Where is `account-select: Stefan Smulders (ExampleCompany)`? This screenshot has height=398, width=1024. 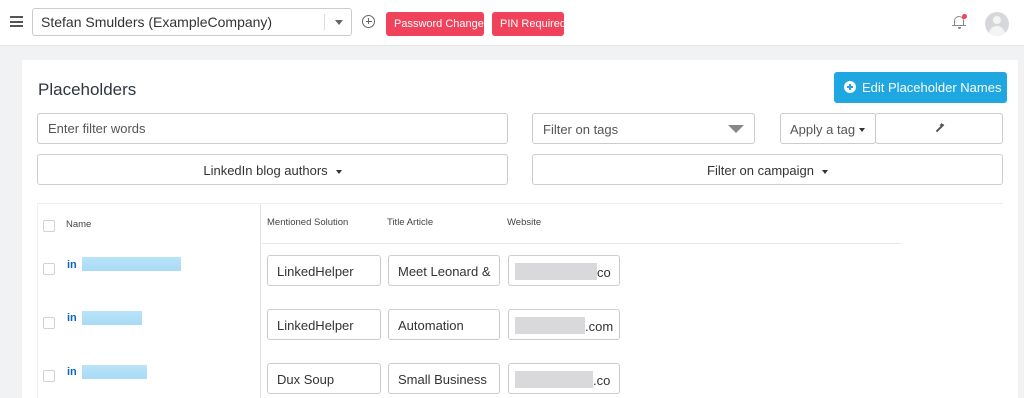 account-select: Stefan Smulders (ExampleCompany) is located at coordinates (192, 22).